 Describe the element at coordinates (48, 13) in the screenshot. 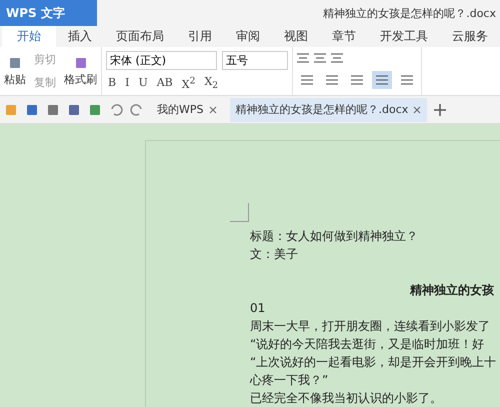

I see `app-menu-button: WPS 文字` at that location.